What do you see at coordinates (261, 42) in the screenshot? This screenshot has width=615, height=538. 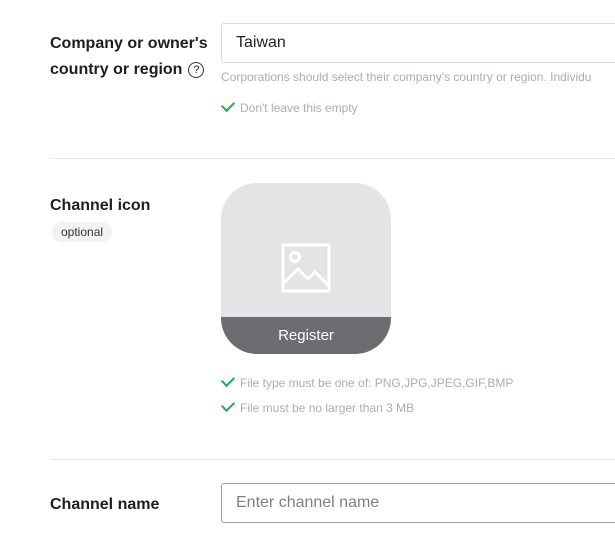 I see `country-value: Taiwan` at bounding box center [261, 42].